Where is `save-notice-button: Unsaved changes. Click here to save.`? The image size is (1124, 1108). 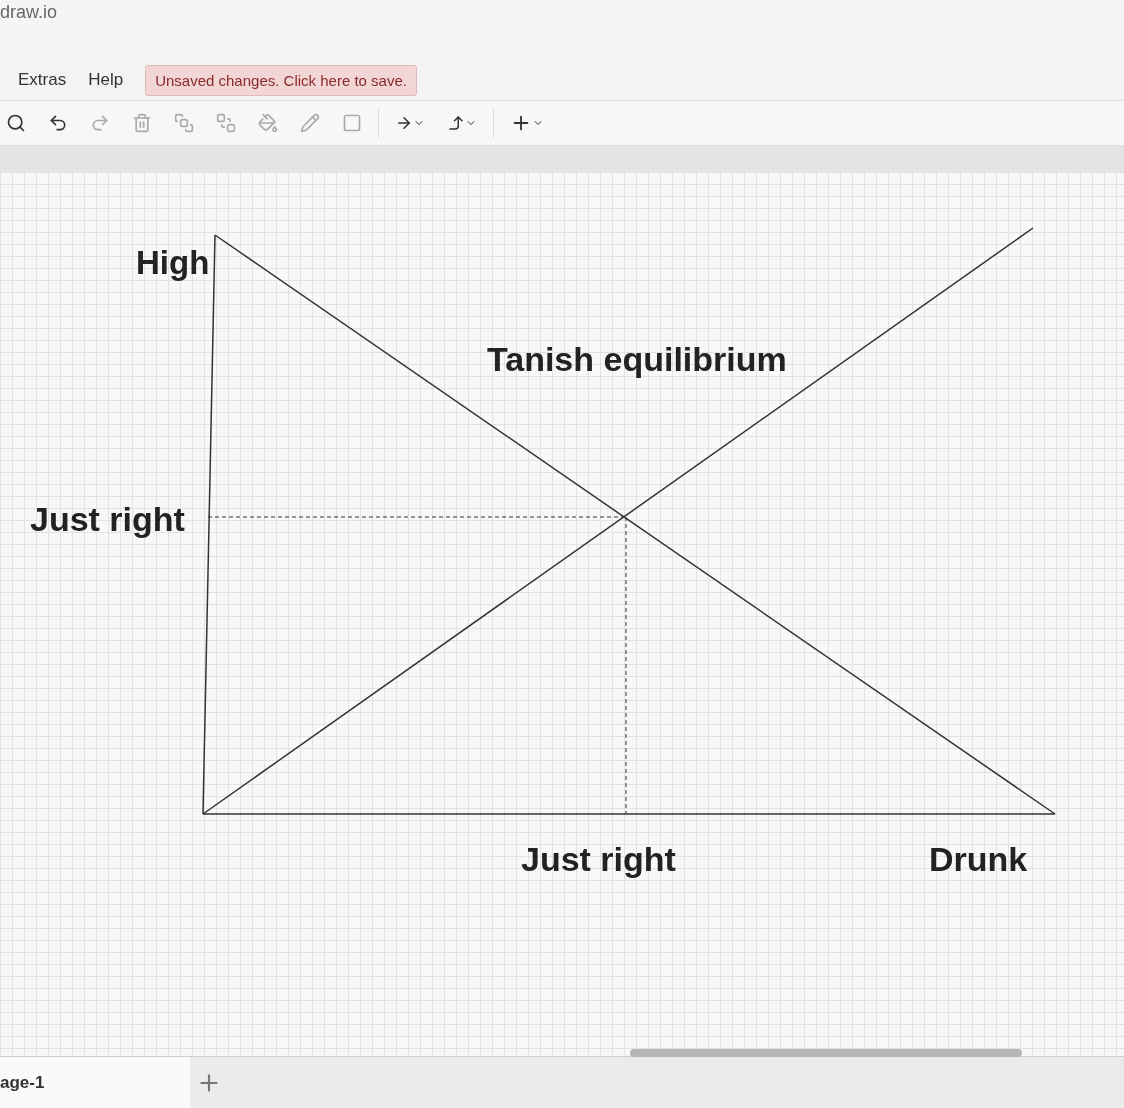 save-notice-button: Unsaved changes. Click here to save. is located at coordinates (281, 80).